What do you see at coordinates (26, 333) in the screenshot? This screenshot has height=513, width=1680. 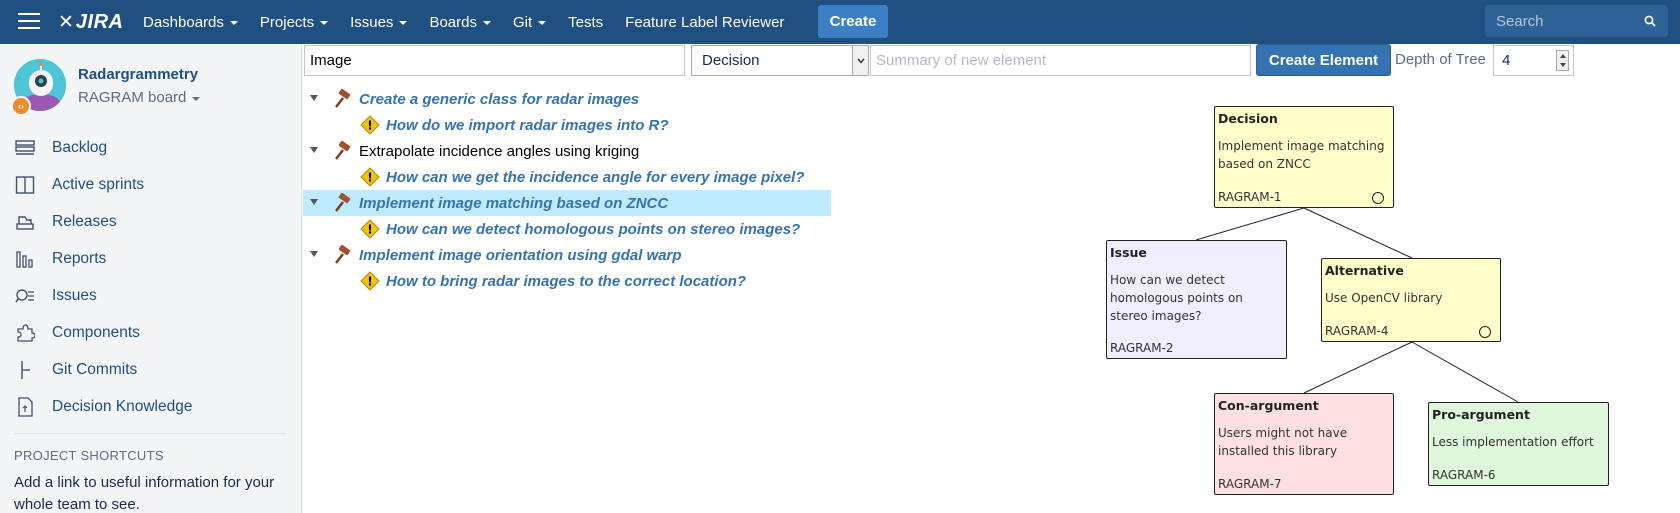 I see `components-icon` at bounding box center [26, 333].